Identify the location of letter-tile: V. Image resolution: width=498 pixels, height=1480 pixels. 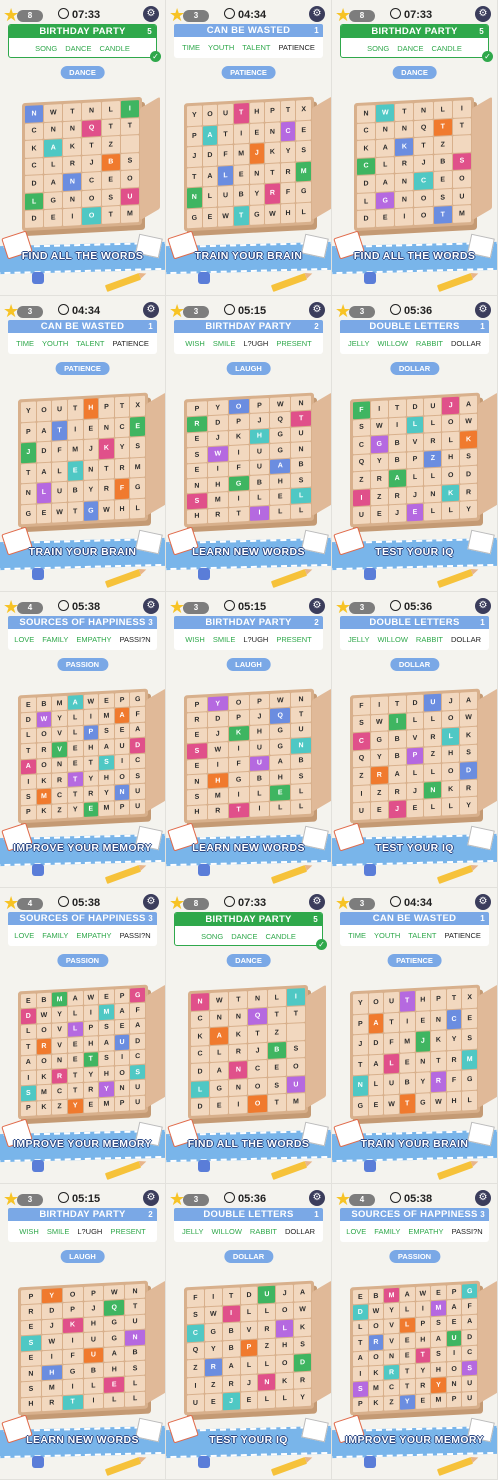
(415, 442).